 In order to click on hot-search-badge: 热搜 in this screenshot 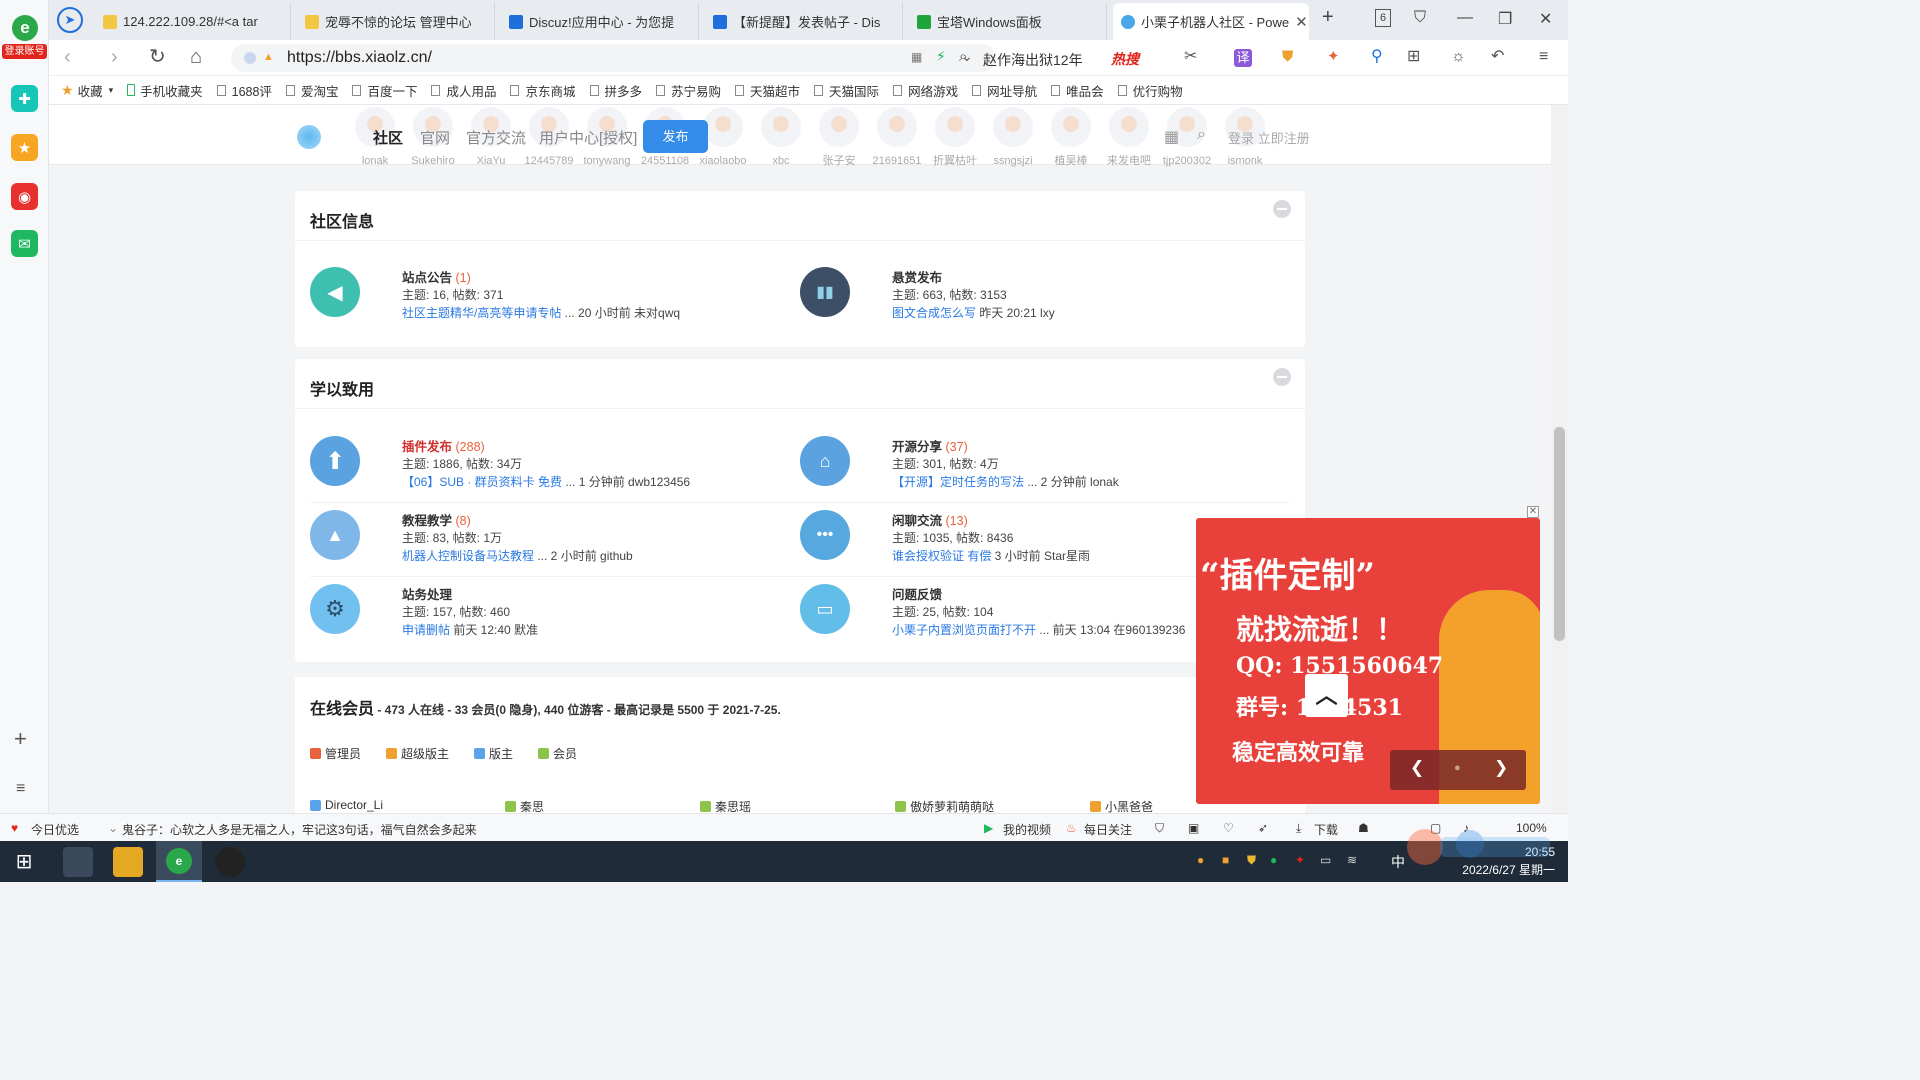, I will do `click(1125, 59)`.